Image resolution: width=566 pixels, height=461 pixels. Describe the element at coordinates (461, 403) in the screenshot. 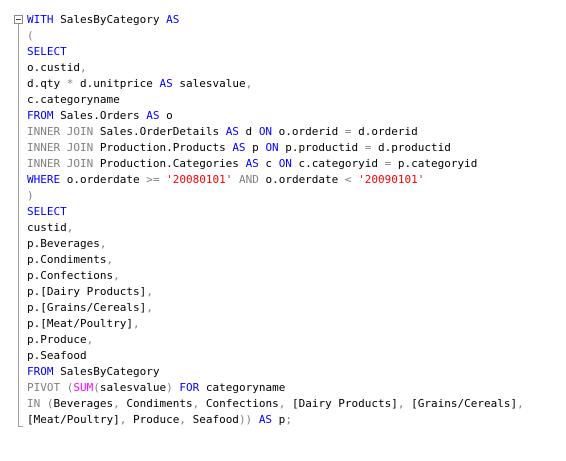

I see `identifier-token: [Grains/Cereals]` at that location.